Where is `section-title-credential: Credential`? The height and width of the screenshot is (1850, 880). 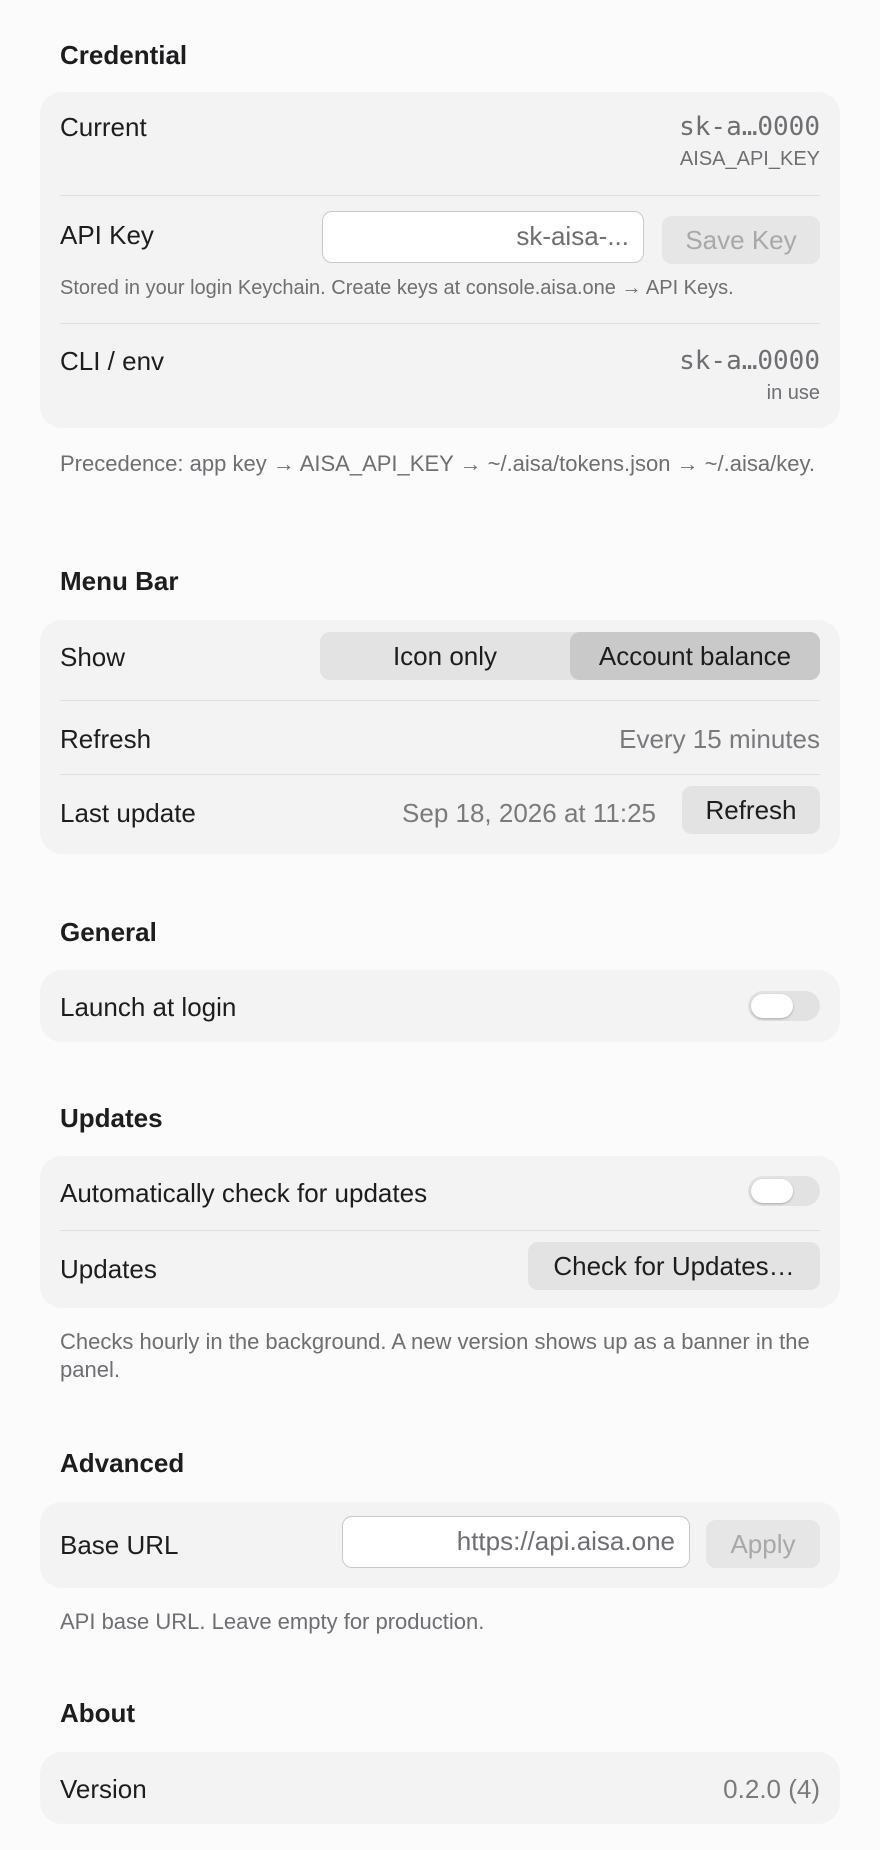 section-title-credential: Credential is located at coordinates (124, 55).